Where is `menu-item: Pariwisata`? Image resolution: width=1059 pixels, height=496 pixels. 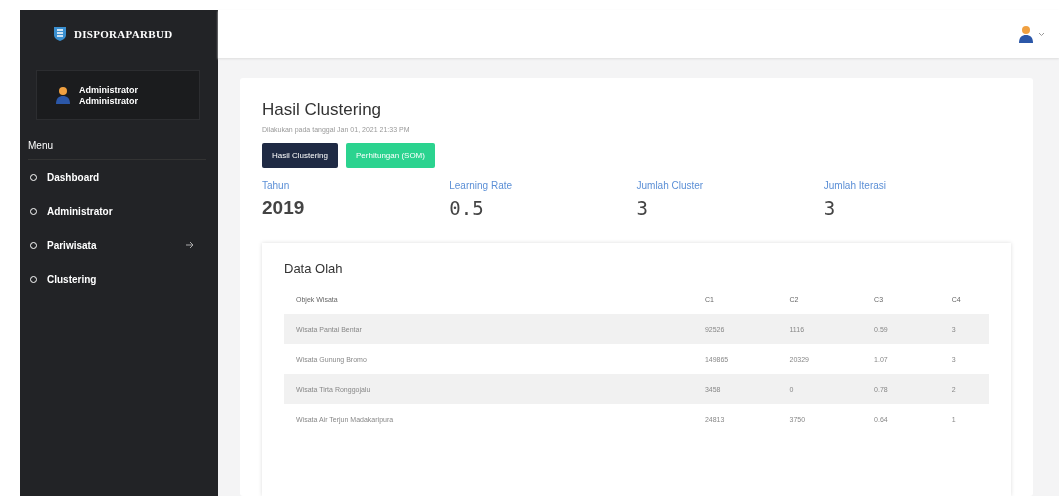
menu-item: Pariwisata is located at coordinates (119, 245).